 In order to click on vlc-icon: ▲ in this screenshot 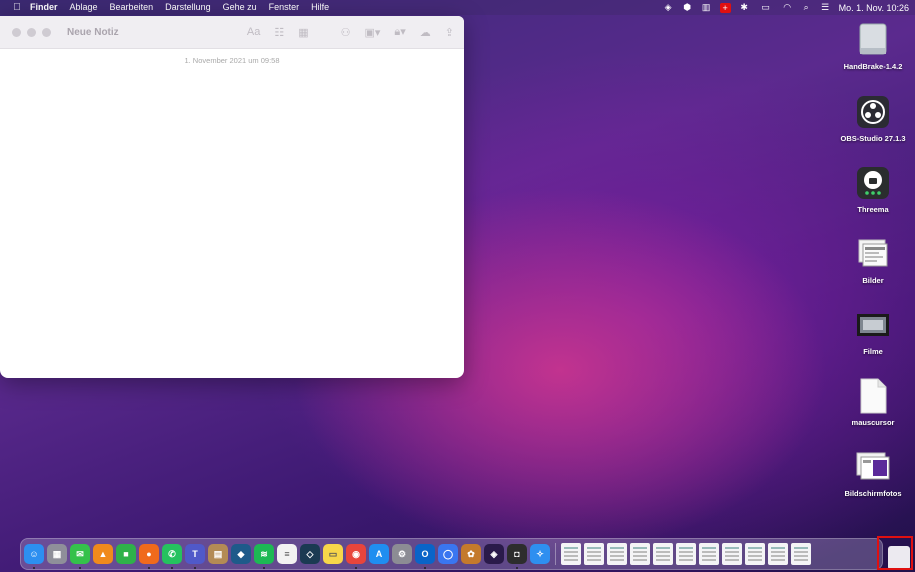, I will do `click(103, 554)`.